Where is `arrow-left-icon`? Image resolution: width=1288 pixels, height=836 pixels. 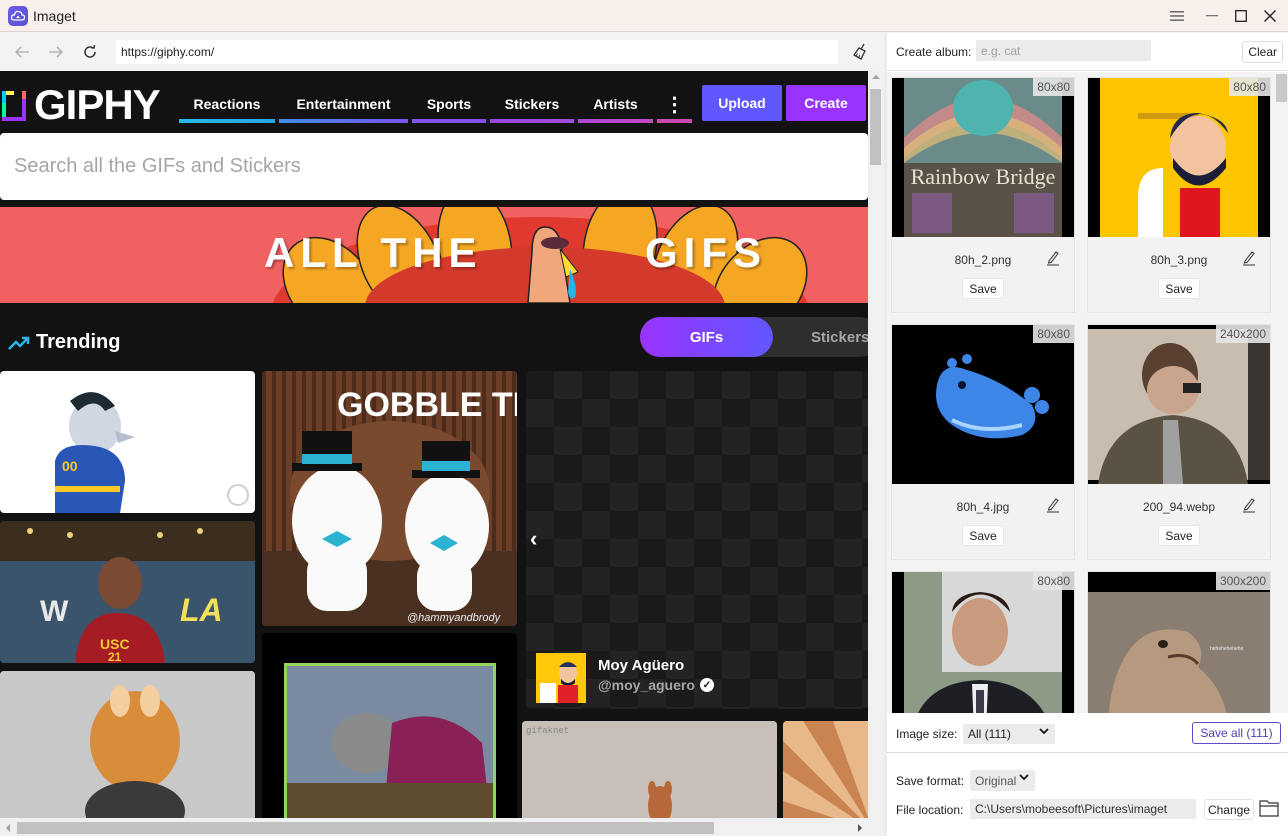 arrow-left-icon is located at coordinates (22, 52).